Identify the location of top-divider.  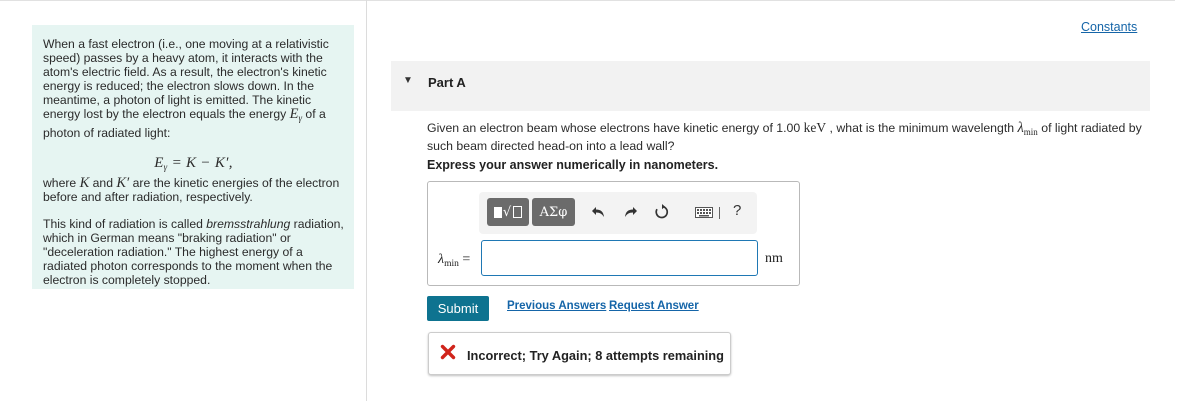
(587, 0).